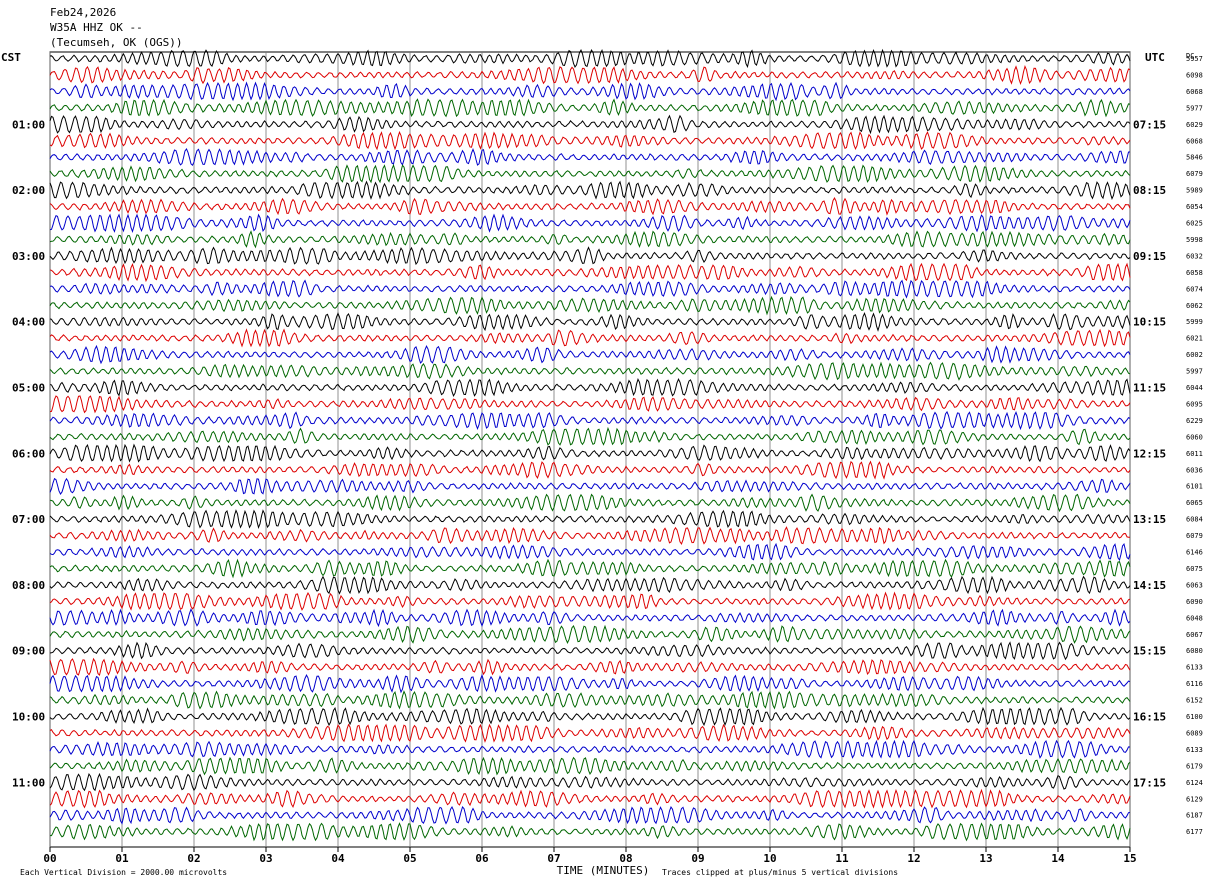 The width and height of the screenshot is (1210, 886). I want to click on dc-value: 6129, so click(1194, 799).